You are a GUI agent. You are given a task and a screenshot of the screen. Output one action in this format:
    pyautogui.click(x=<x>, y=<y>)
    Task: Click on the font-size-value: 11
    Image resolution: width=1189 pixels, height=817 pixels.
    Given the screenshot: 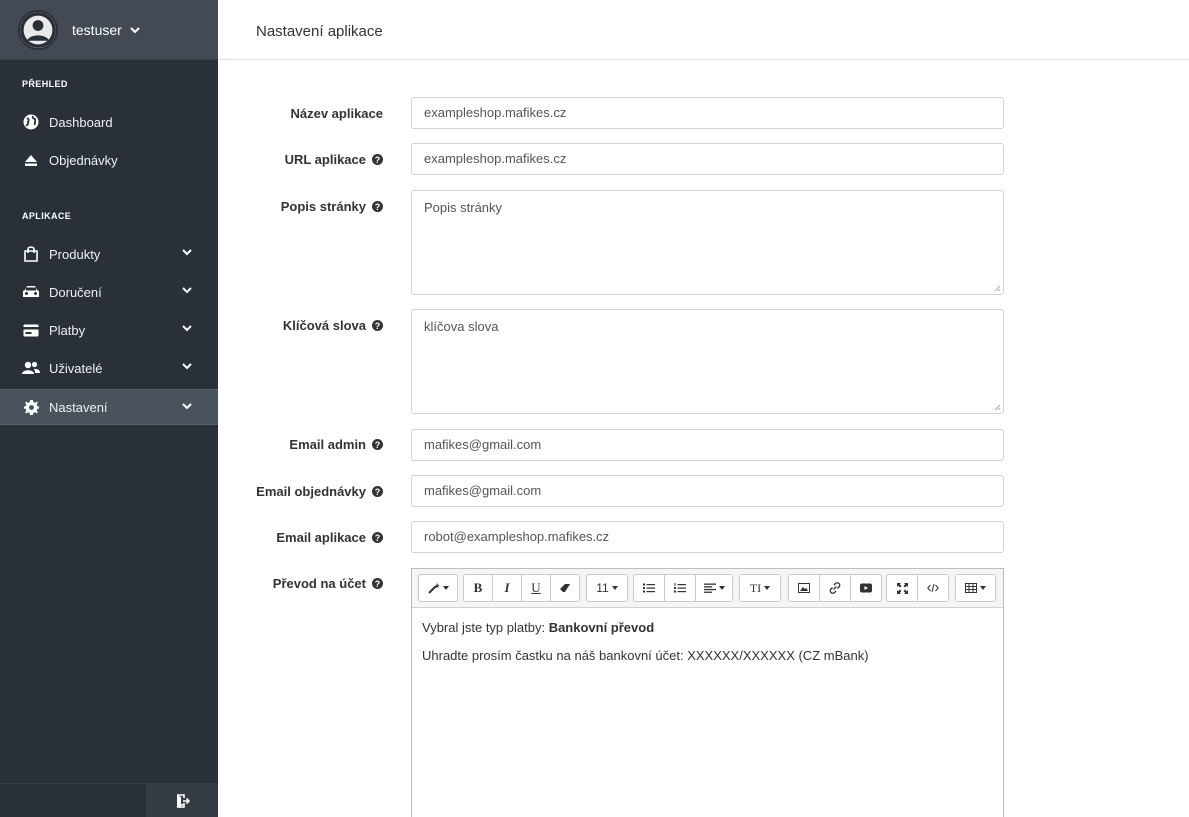 What is the action you would take?
    pyautogui.click(x=602, y=588)
    